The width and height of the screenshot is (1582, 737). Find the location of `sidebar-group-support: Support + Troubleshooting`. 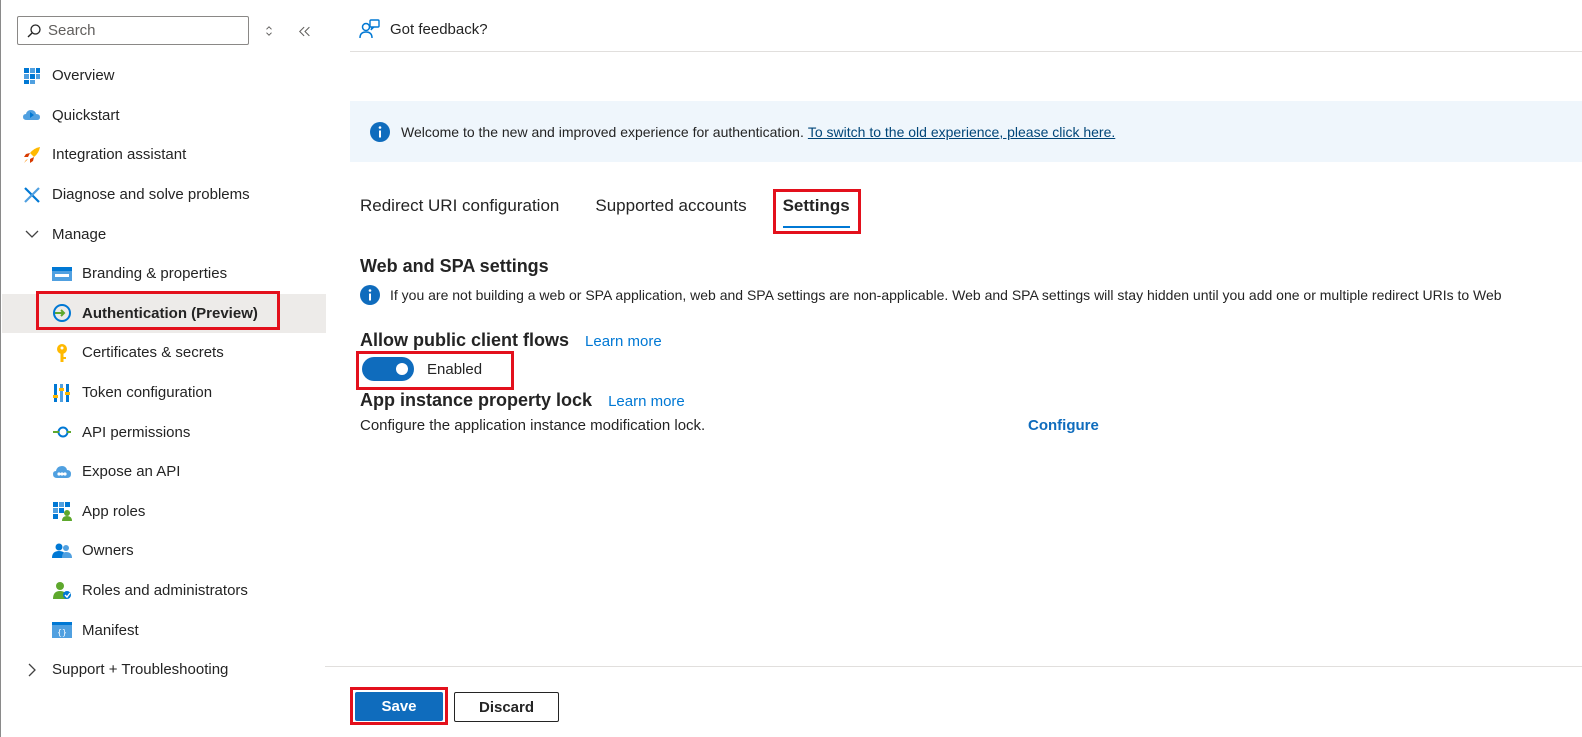

sidebar-group-support: Support + Troubleshooting is located at coordinates (164, 670).